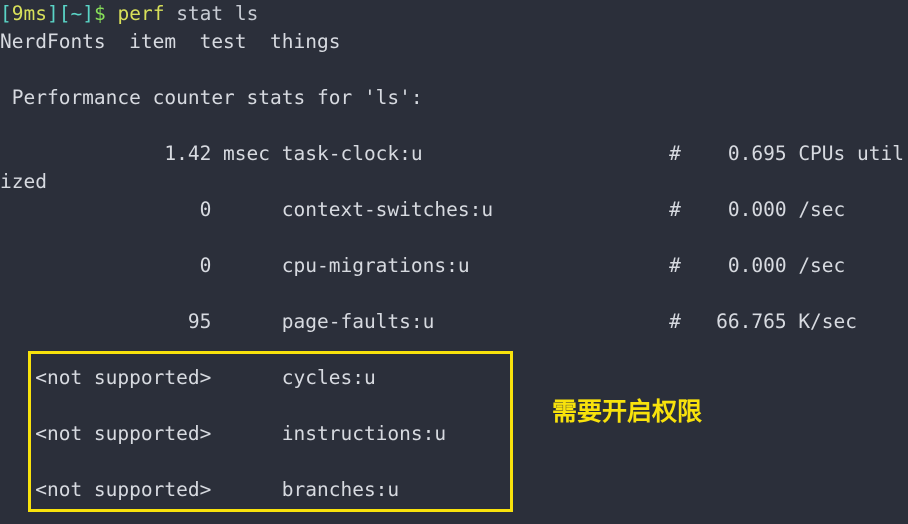 This screenshot has width=908, height=524. I want to click on stat-line-cycles: <not supported> cycles:u, so click(188, 377).